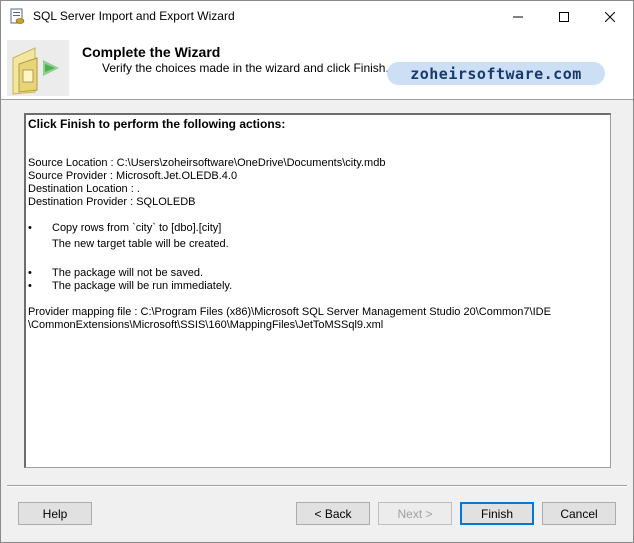  Describe the element at coordinates (134, 16) in the screenshot. I see `window-title: SQL Server Import and Export Wizard` at that location.